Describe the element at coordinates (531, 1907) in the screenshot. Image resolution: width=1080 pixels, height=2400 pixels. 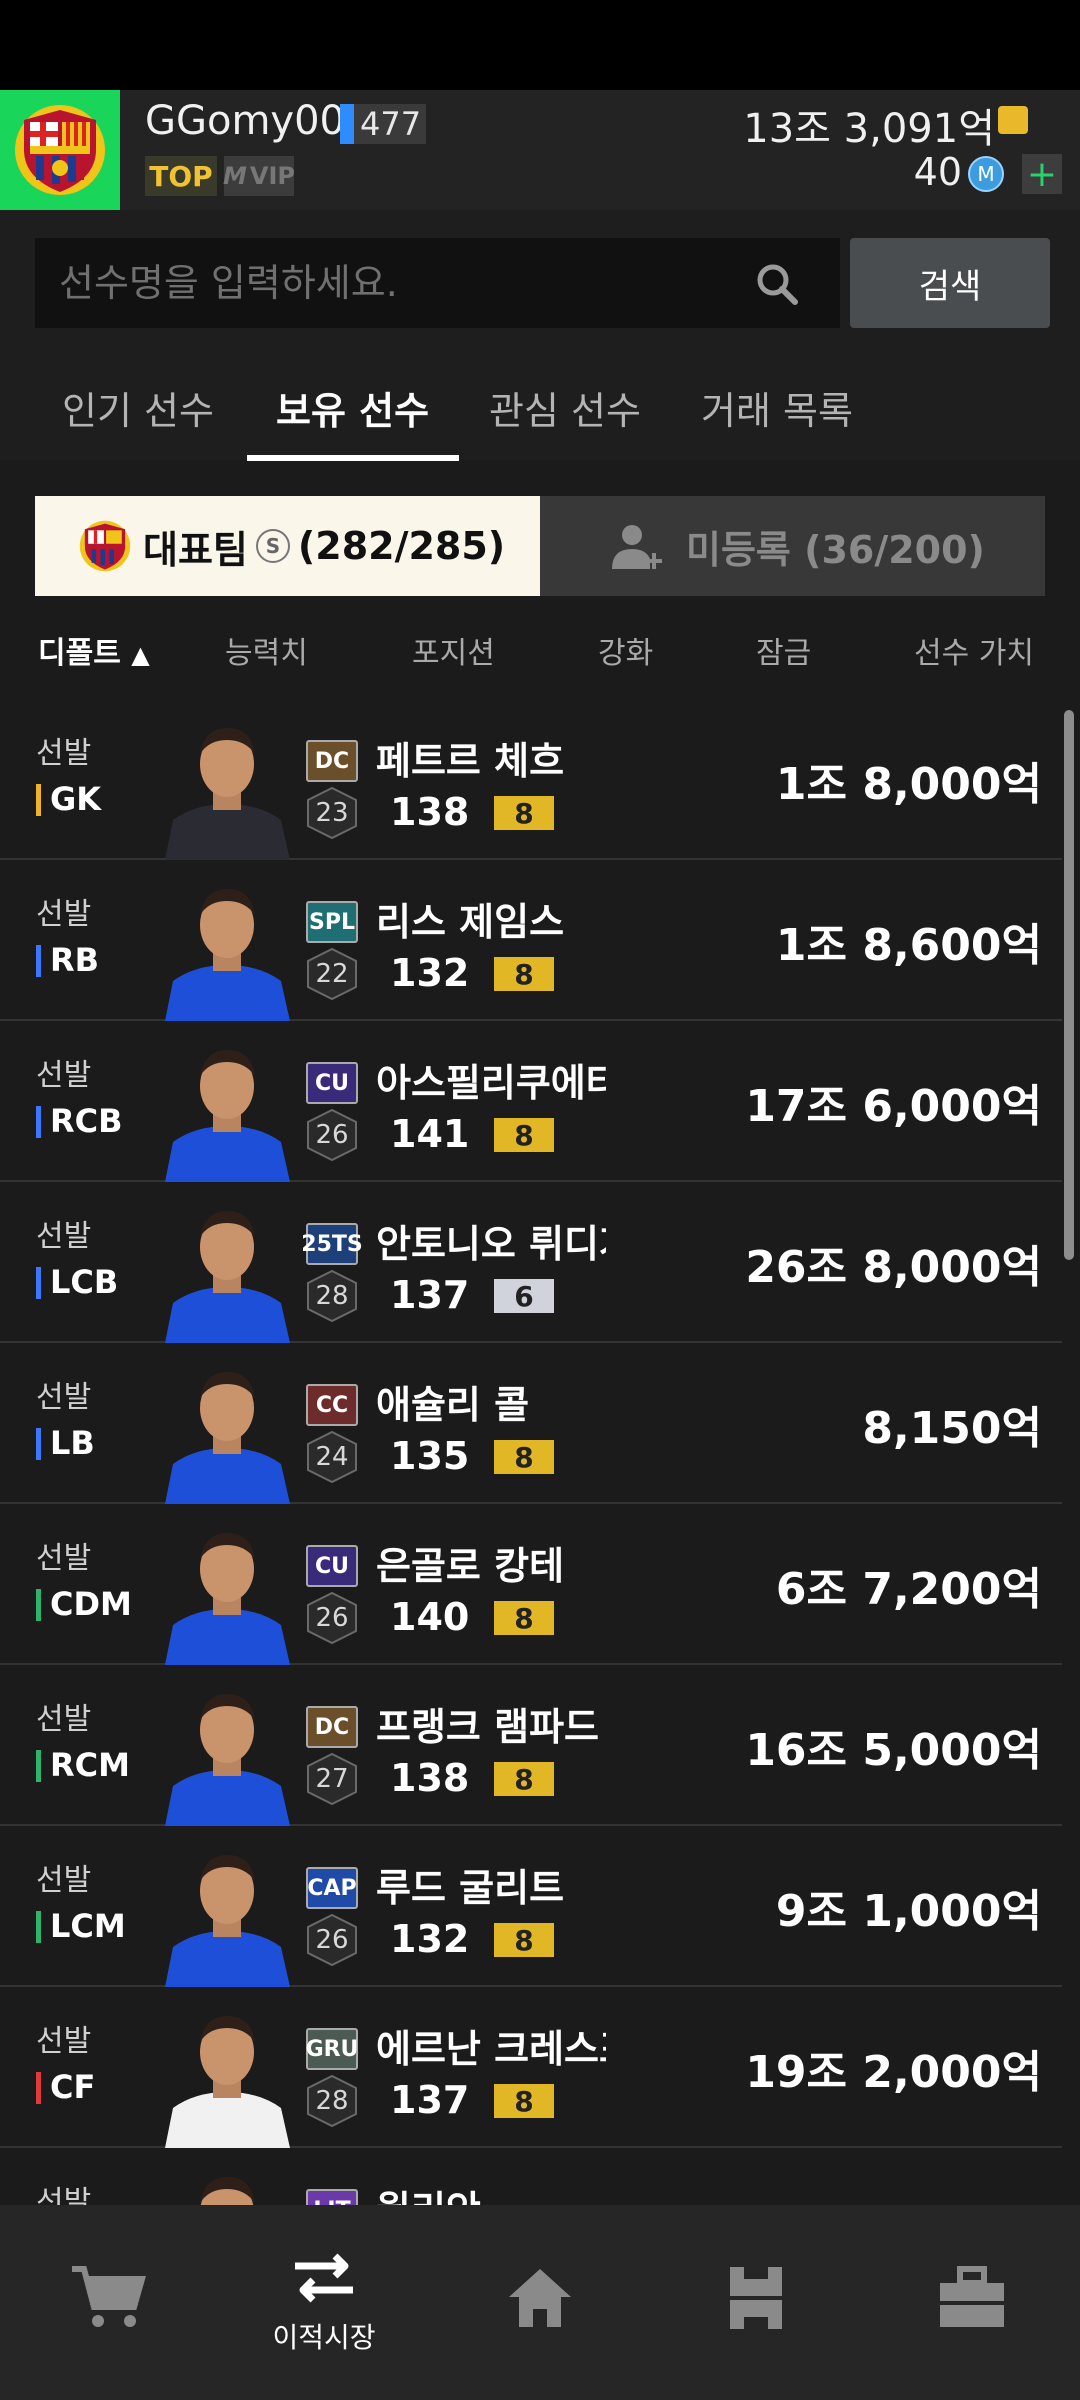
I see `player-row: 선발 LCM CAP 26 루드 굴리트 132 8 9조 1,000억` at that location.